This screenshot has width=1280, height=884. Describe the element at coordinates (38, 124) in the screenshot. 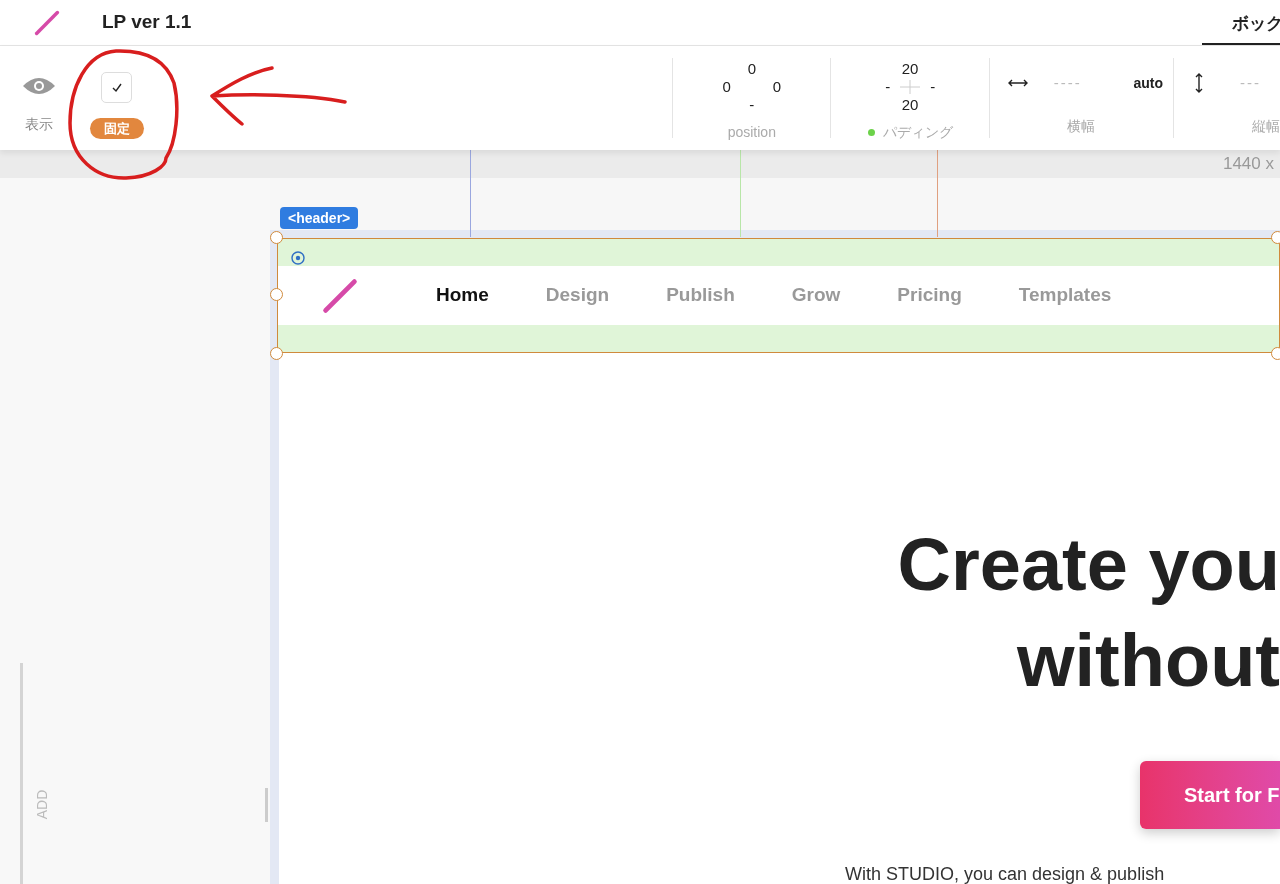

I see `visibility-label: 表示` at that location.